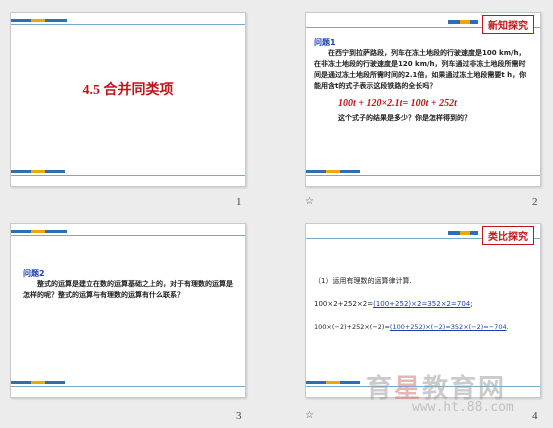 This screenshot has height=428, width=553. What do you see at coordinates (463, 407) in the screenshot?
I see `watermark-url: www.ht.88.com` at bounding box center [463, 407].